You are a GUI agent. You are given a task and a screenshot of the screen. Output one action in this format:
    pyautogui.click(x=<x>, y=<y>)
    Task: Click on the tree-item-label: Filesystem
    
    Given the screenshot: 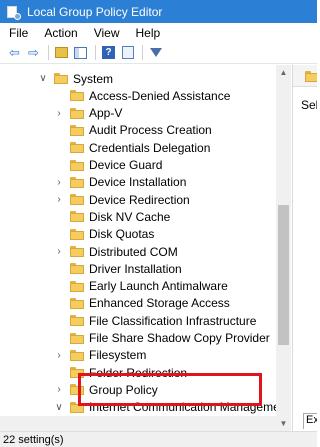 What is the action you would take?
    pyautogui.click(x=118, y=355)
    